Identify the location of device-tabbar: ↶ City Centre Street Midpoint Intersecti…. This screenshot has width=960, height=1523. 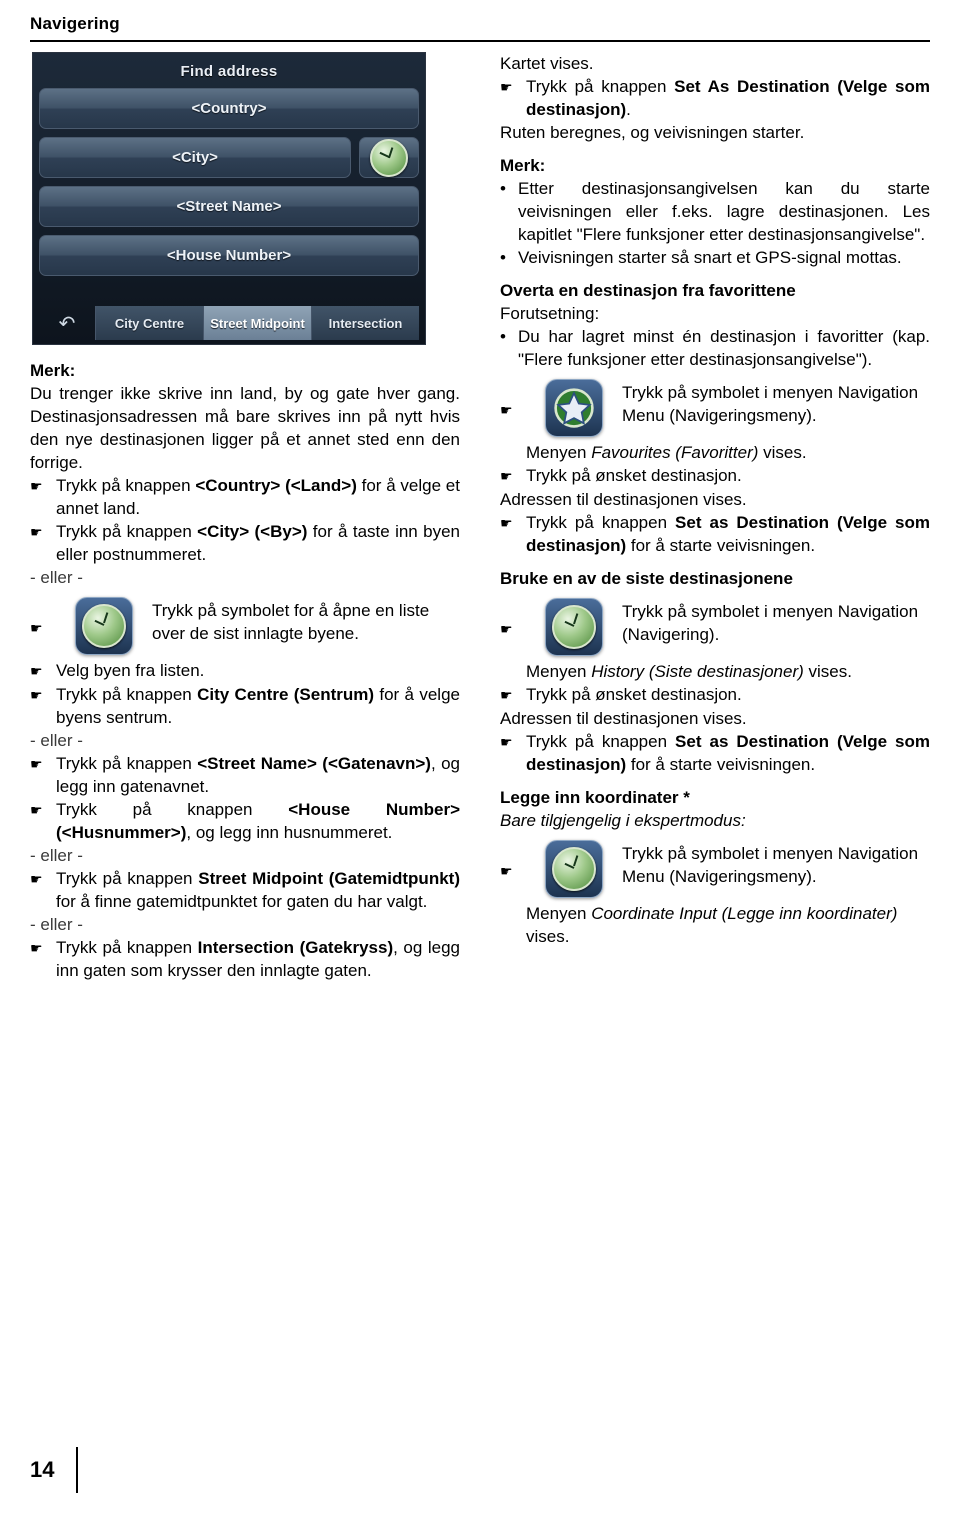
(229, 323).